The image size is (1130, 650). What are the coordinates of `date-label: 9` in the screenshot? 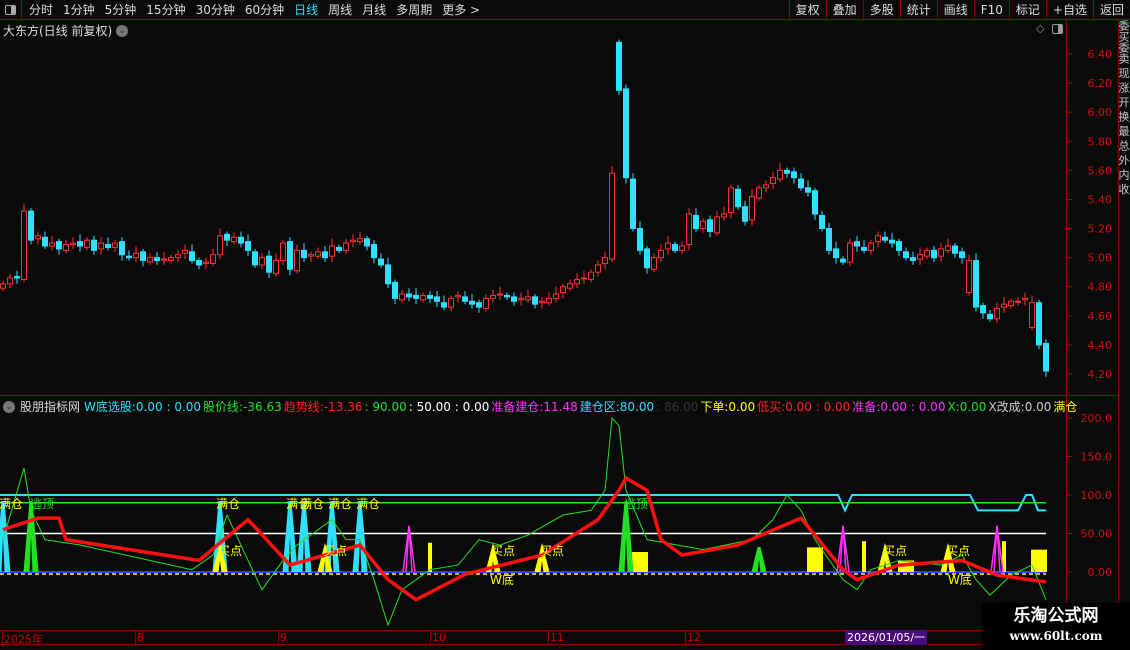 It's located at (282, 637).